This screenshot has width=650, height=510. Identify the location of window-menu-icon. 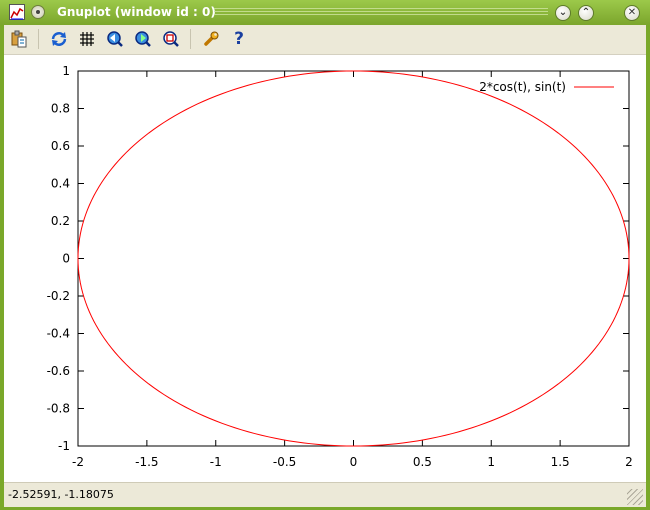
(38, 12).